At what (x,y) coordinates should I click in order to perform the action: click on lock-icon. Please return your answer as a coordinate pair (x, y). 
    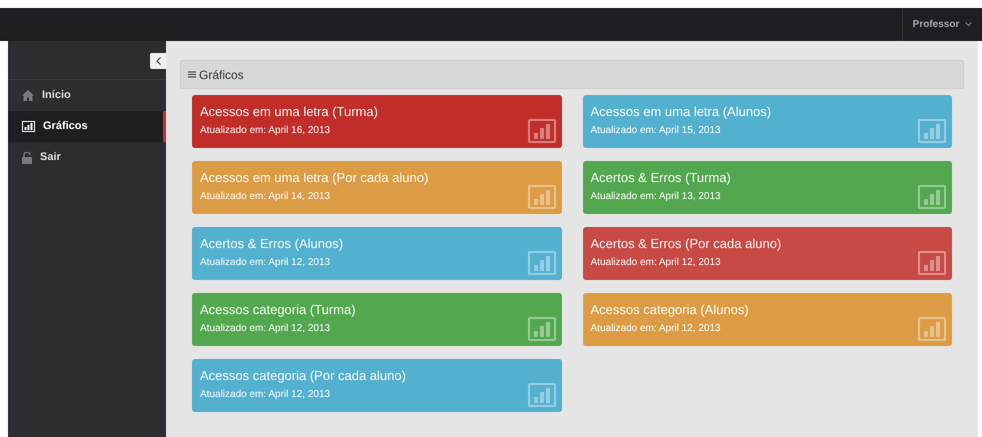
    Looking at the image, I should click on (27, 158).